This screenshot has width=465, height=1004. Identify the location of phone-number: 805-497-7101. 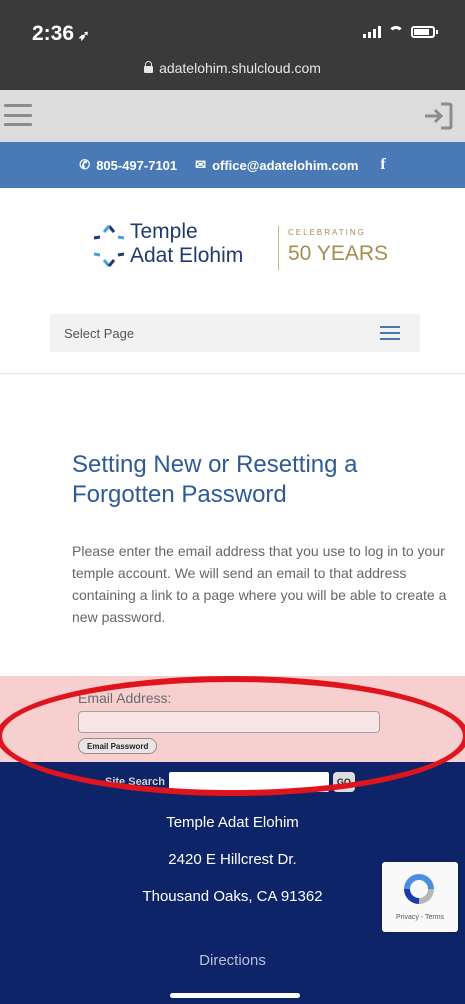
(137, 165).